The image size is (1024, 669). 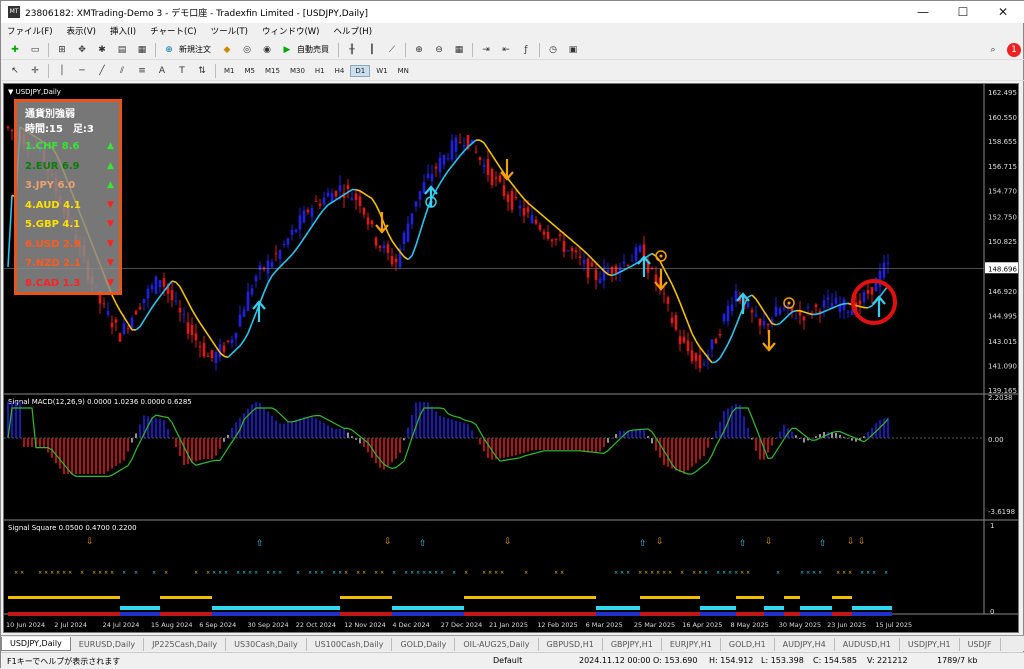 What do you see at coordinates (496, 644) in the screenshot?
I see `chart-tab: OIL-AUG25,Daily` at bounding box center [496, 644].